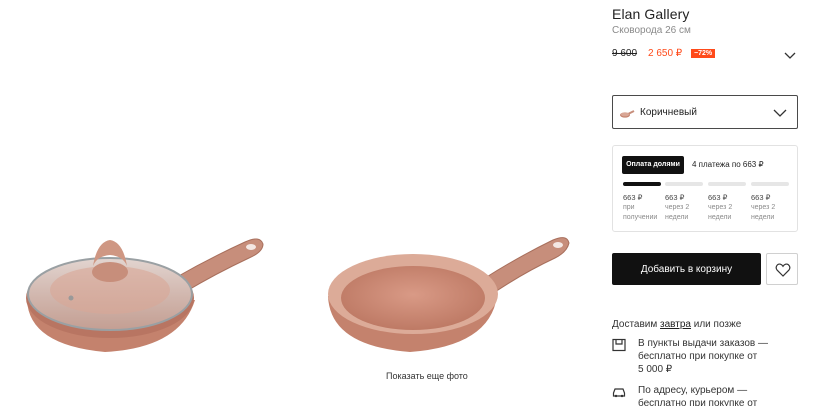 The image size is (831, 406). Describe the element at coordinates (449, 294) in the screenshot. I see `pan-open-image` at that location.